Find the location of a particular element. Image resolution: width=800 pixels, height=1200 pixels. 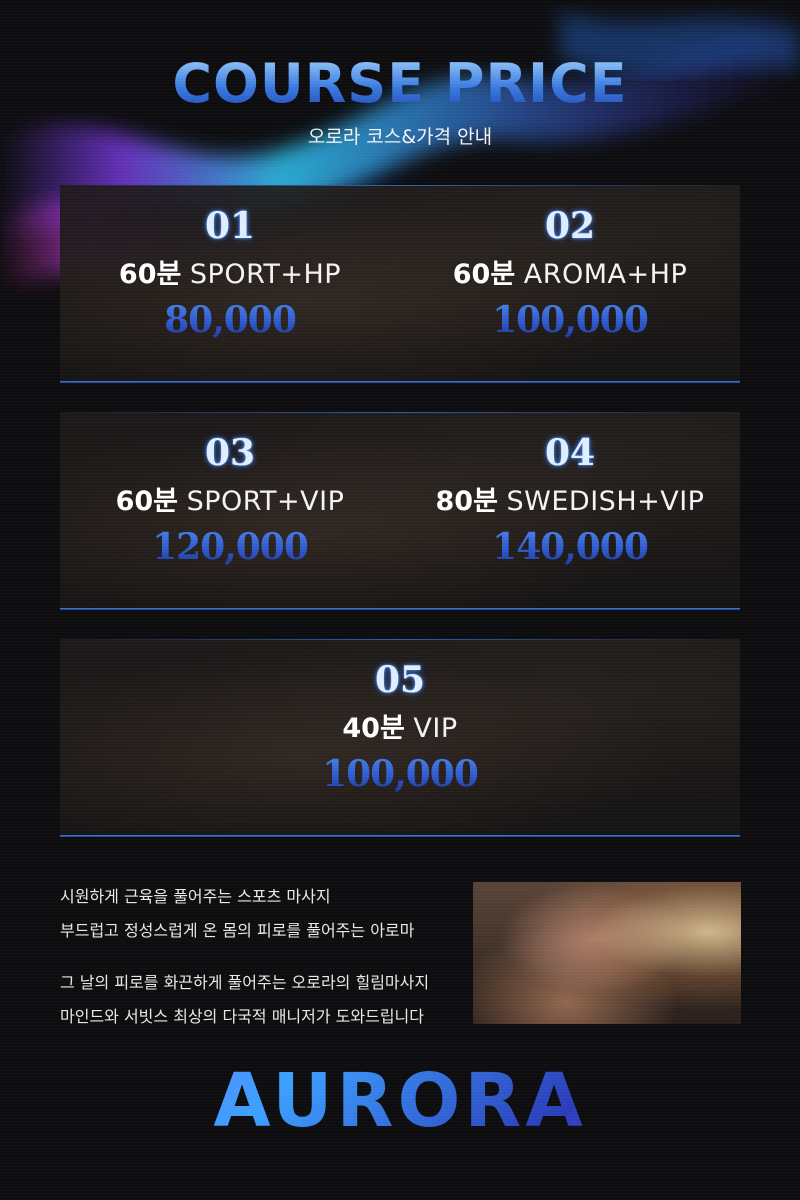

page-title: COURSE PRICE is located at coordinates (400, 84).